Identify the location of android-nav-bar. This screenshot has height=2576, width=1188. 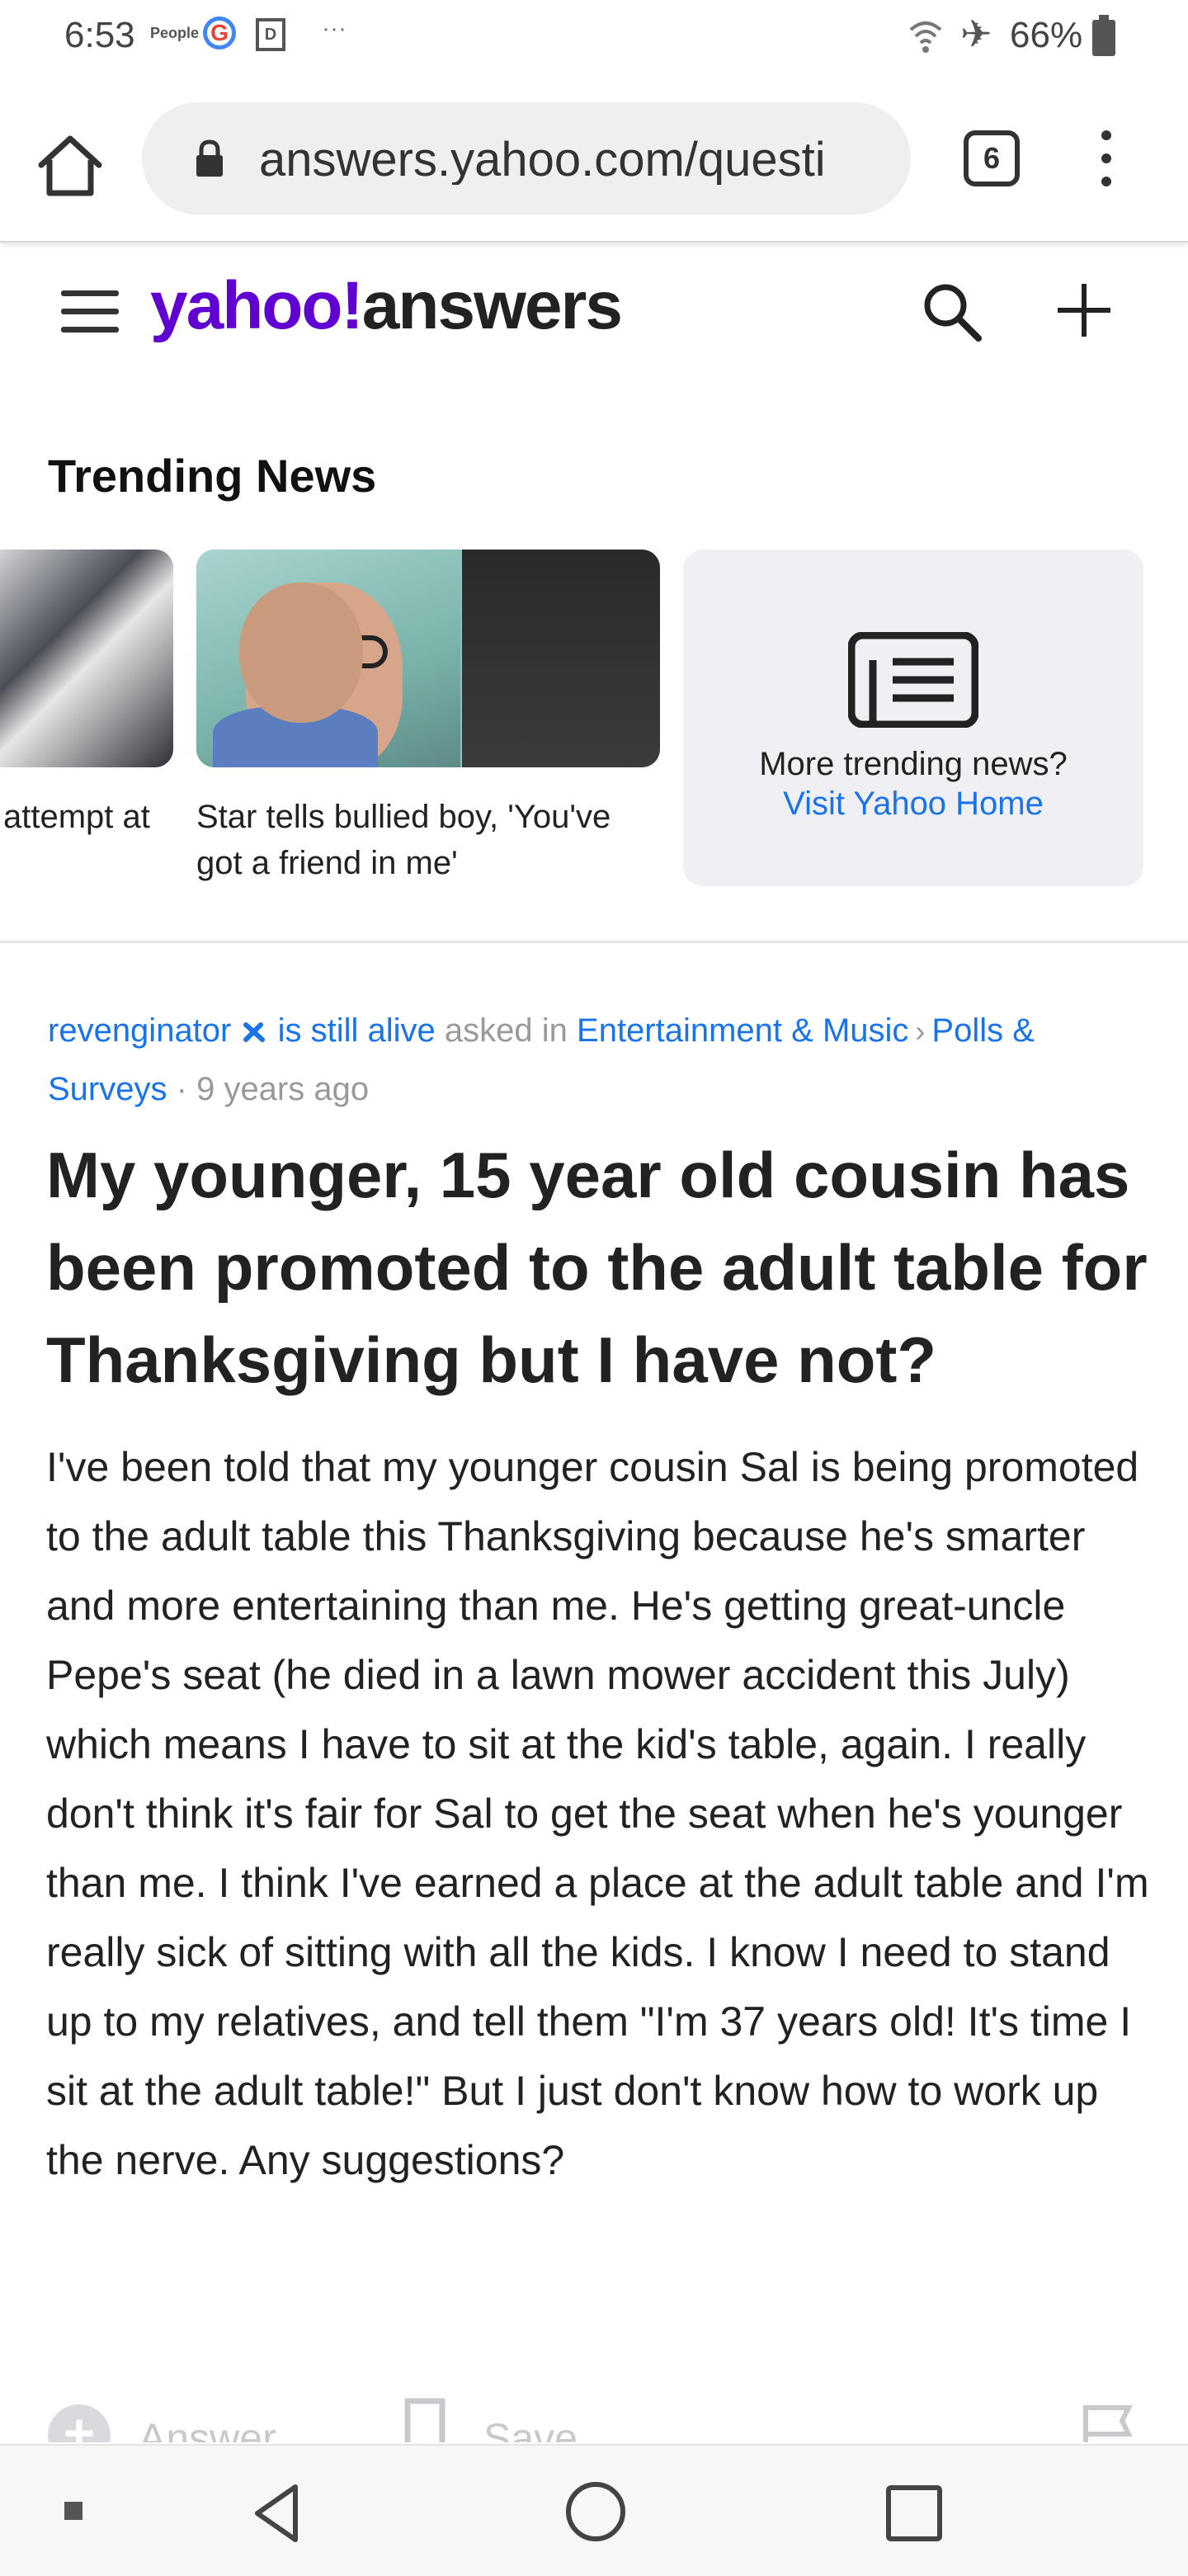
(594, 2510).